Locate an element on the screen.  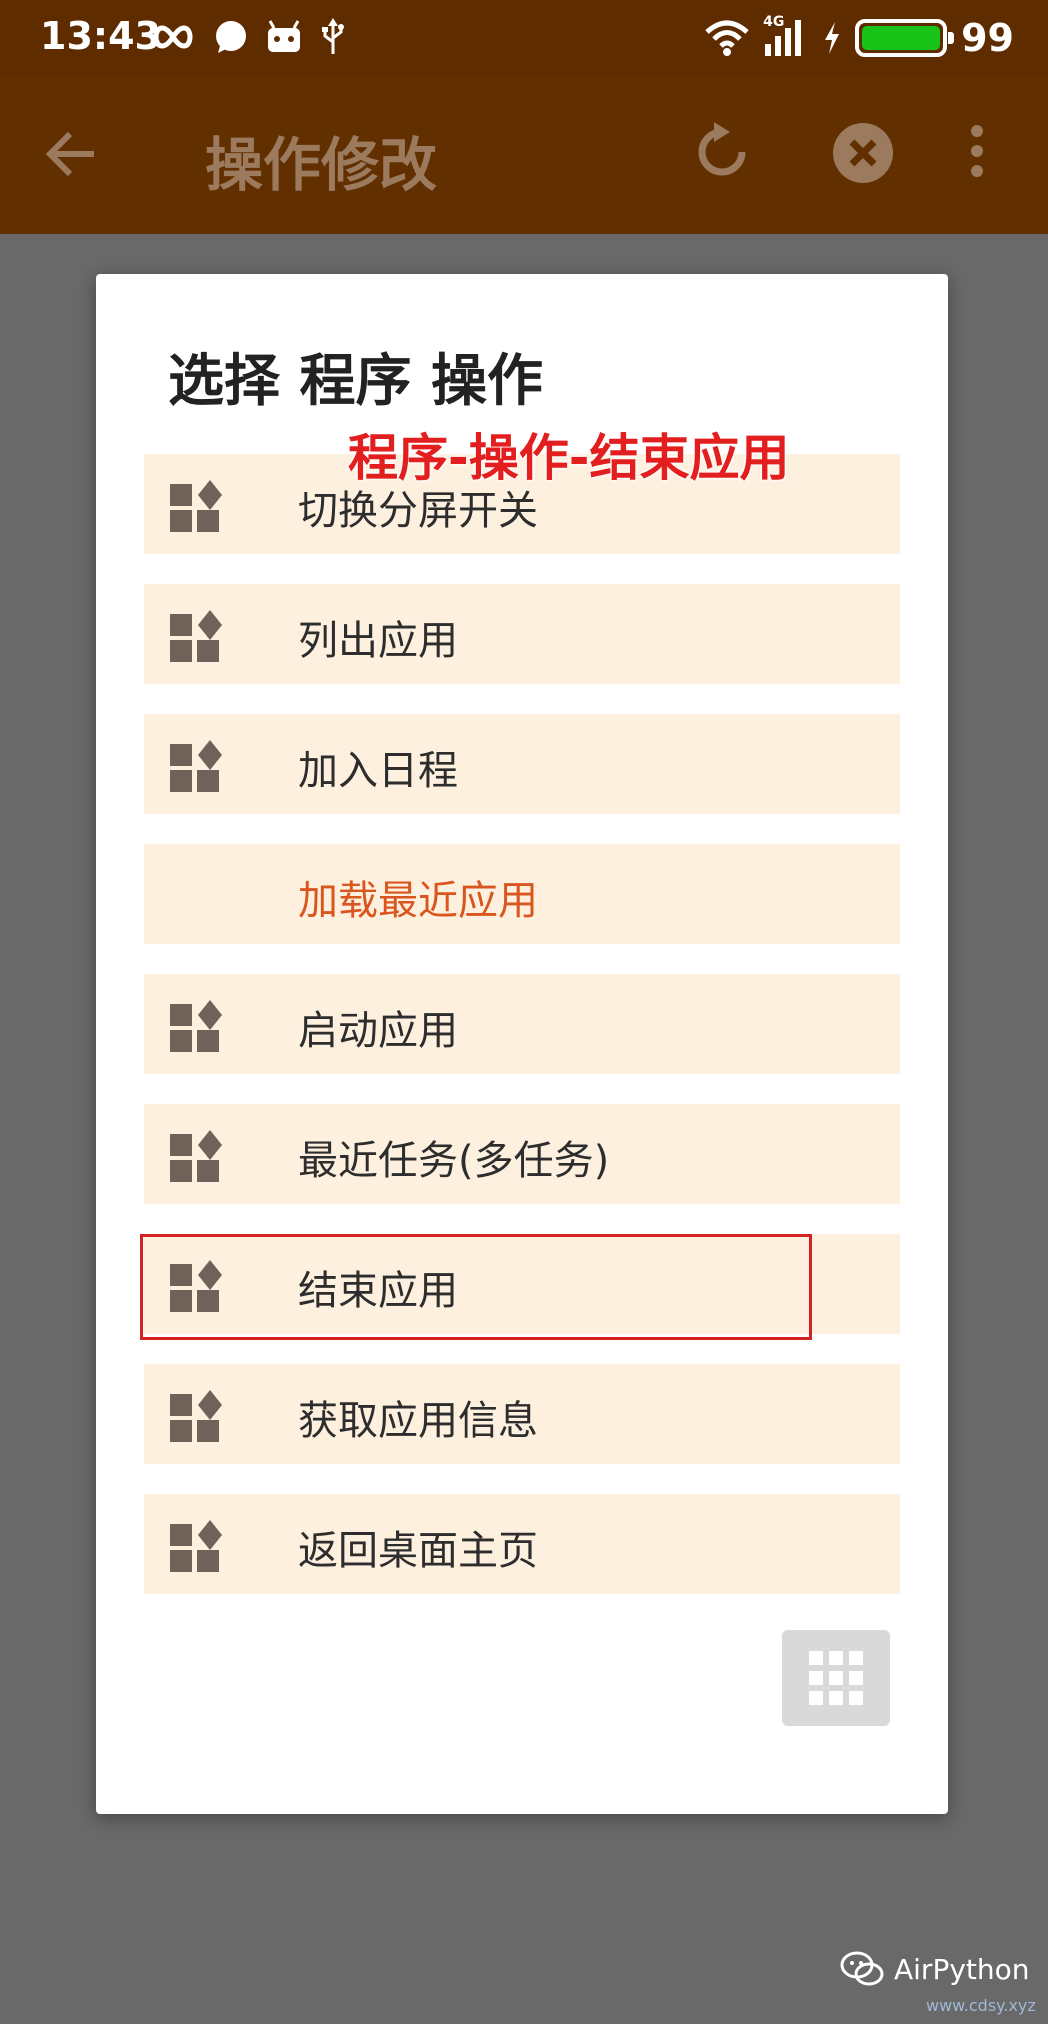
watermark-url: www.cdsy.xyz is located at coordinates (981, 2005).